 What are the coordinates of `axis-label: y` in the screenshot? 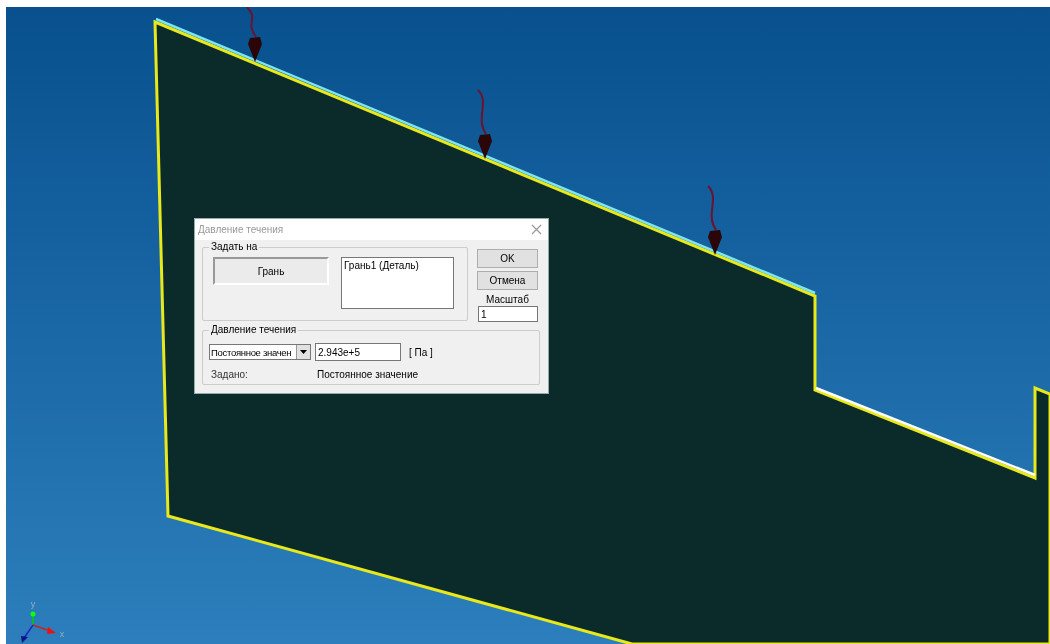 It's located at (33, 604).